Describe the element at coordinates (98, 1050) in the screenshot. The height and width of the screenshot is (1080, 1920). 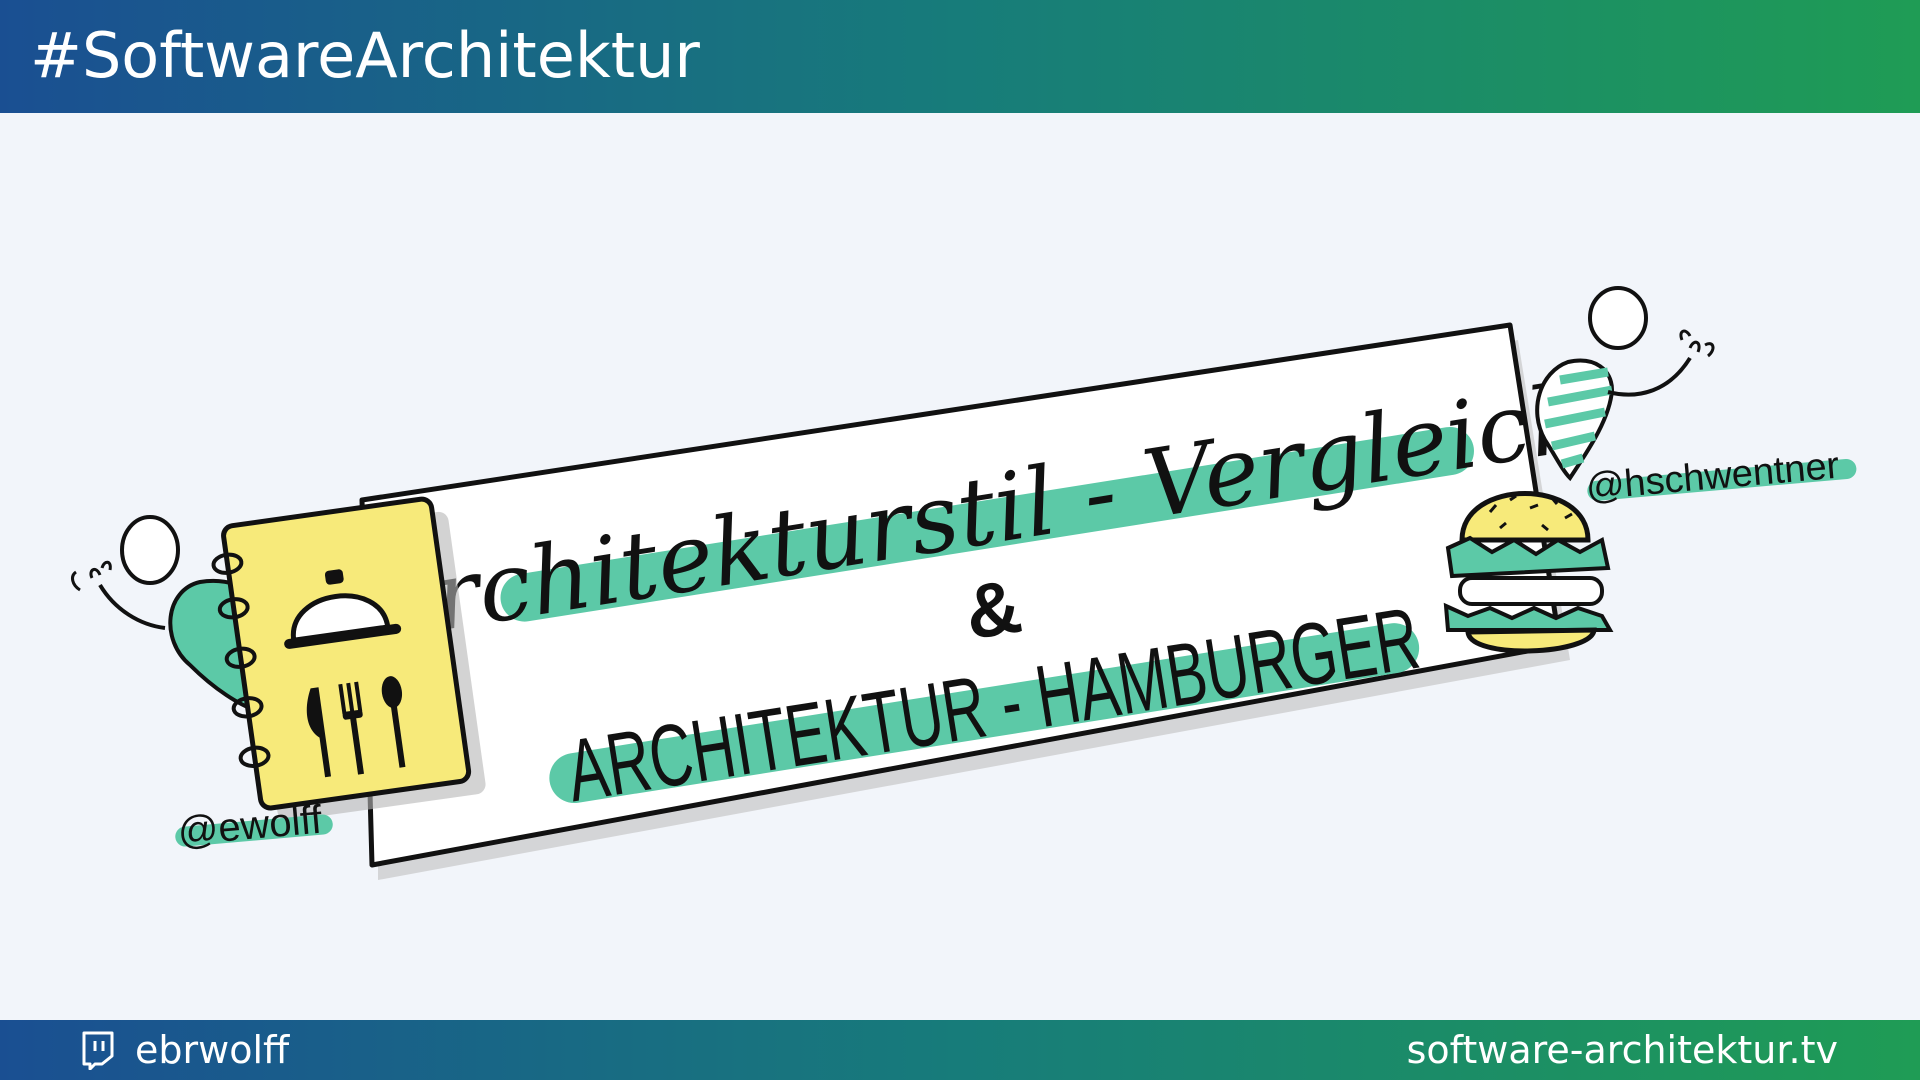
I see `twitch-icon` at that location.